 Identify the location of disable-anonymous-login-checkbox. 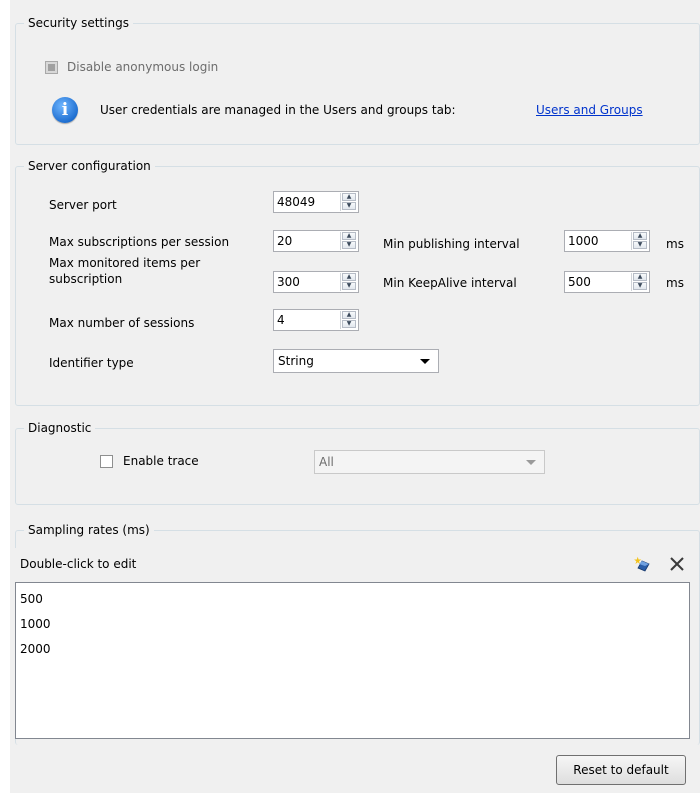
(51, 67).